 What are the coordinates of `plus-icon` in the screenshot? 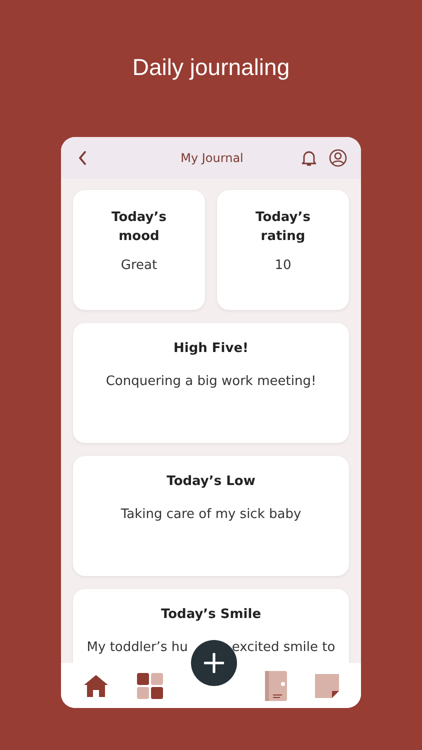 It's located at (214, 662).